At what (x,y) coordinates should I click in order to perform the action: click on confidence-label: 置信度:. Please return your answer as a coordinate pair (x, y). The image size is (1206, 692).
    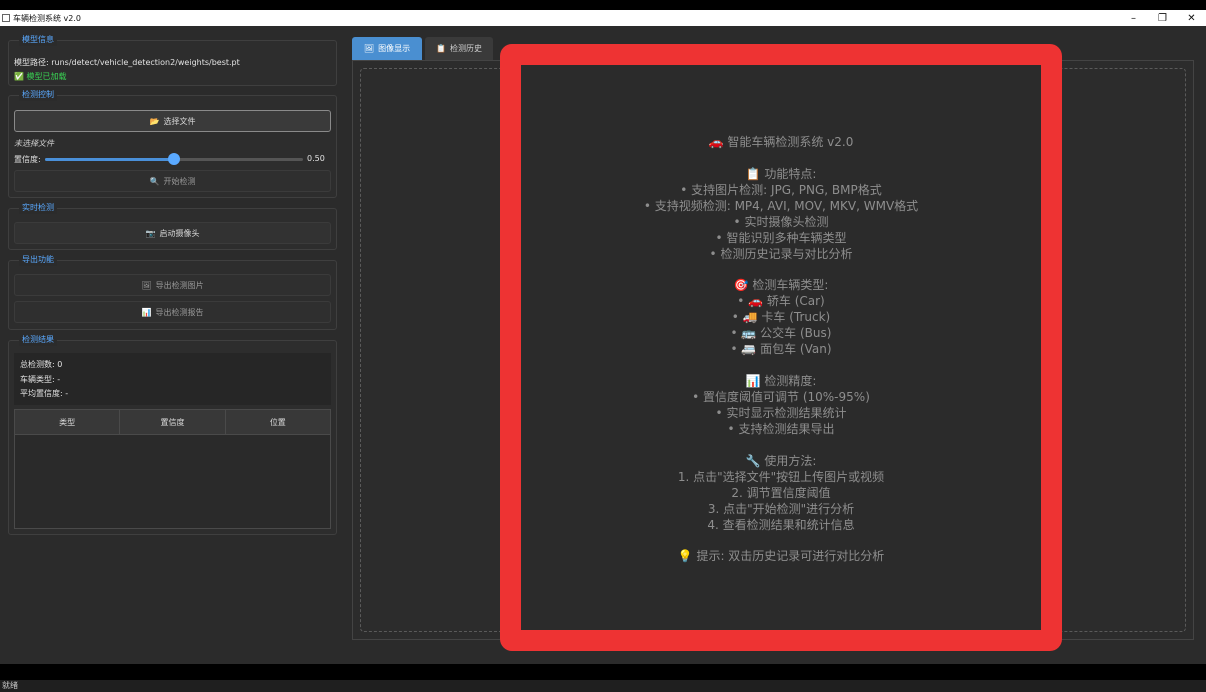
    Looking at the image, I should click on (27, 159).